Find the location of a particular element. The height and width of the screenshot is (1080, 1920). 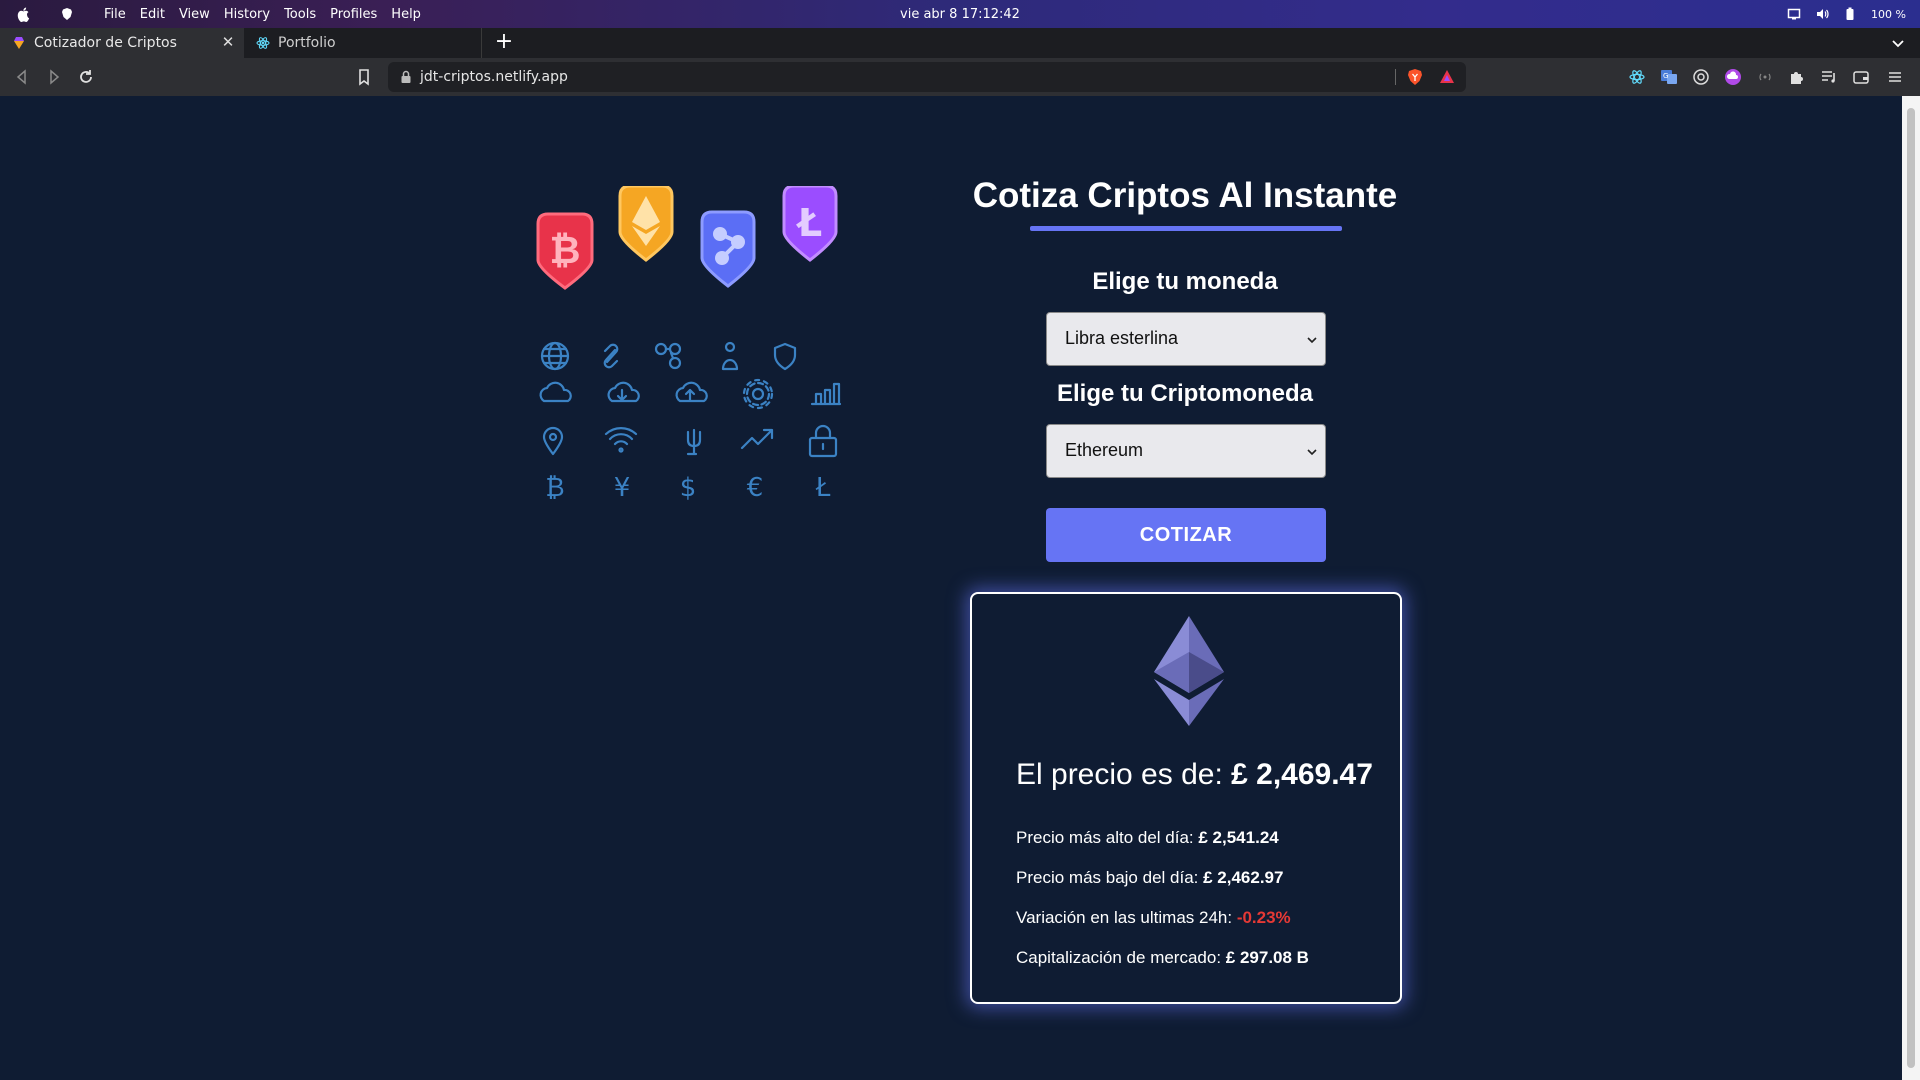

scrollbar-thumb is located at coordinates (1911, 588).